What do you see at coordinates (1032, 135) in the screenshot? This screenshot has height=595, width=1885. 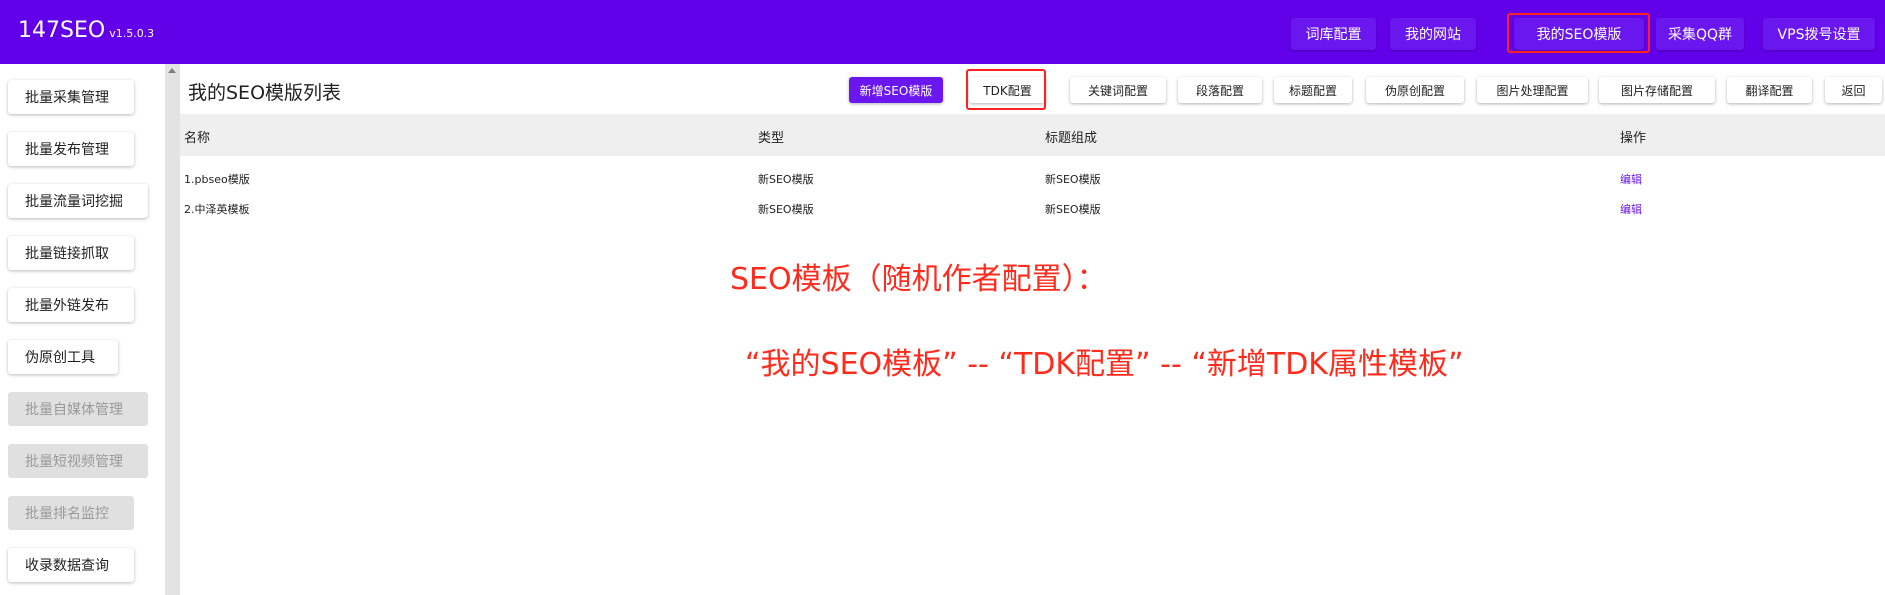 I see `table-header: 名称 类型 标题组成 操作` at bounding box center [1032, 135].